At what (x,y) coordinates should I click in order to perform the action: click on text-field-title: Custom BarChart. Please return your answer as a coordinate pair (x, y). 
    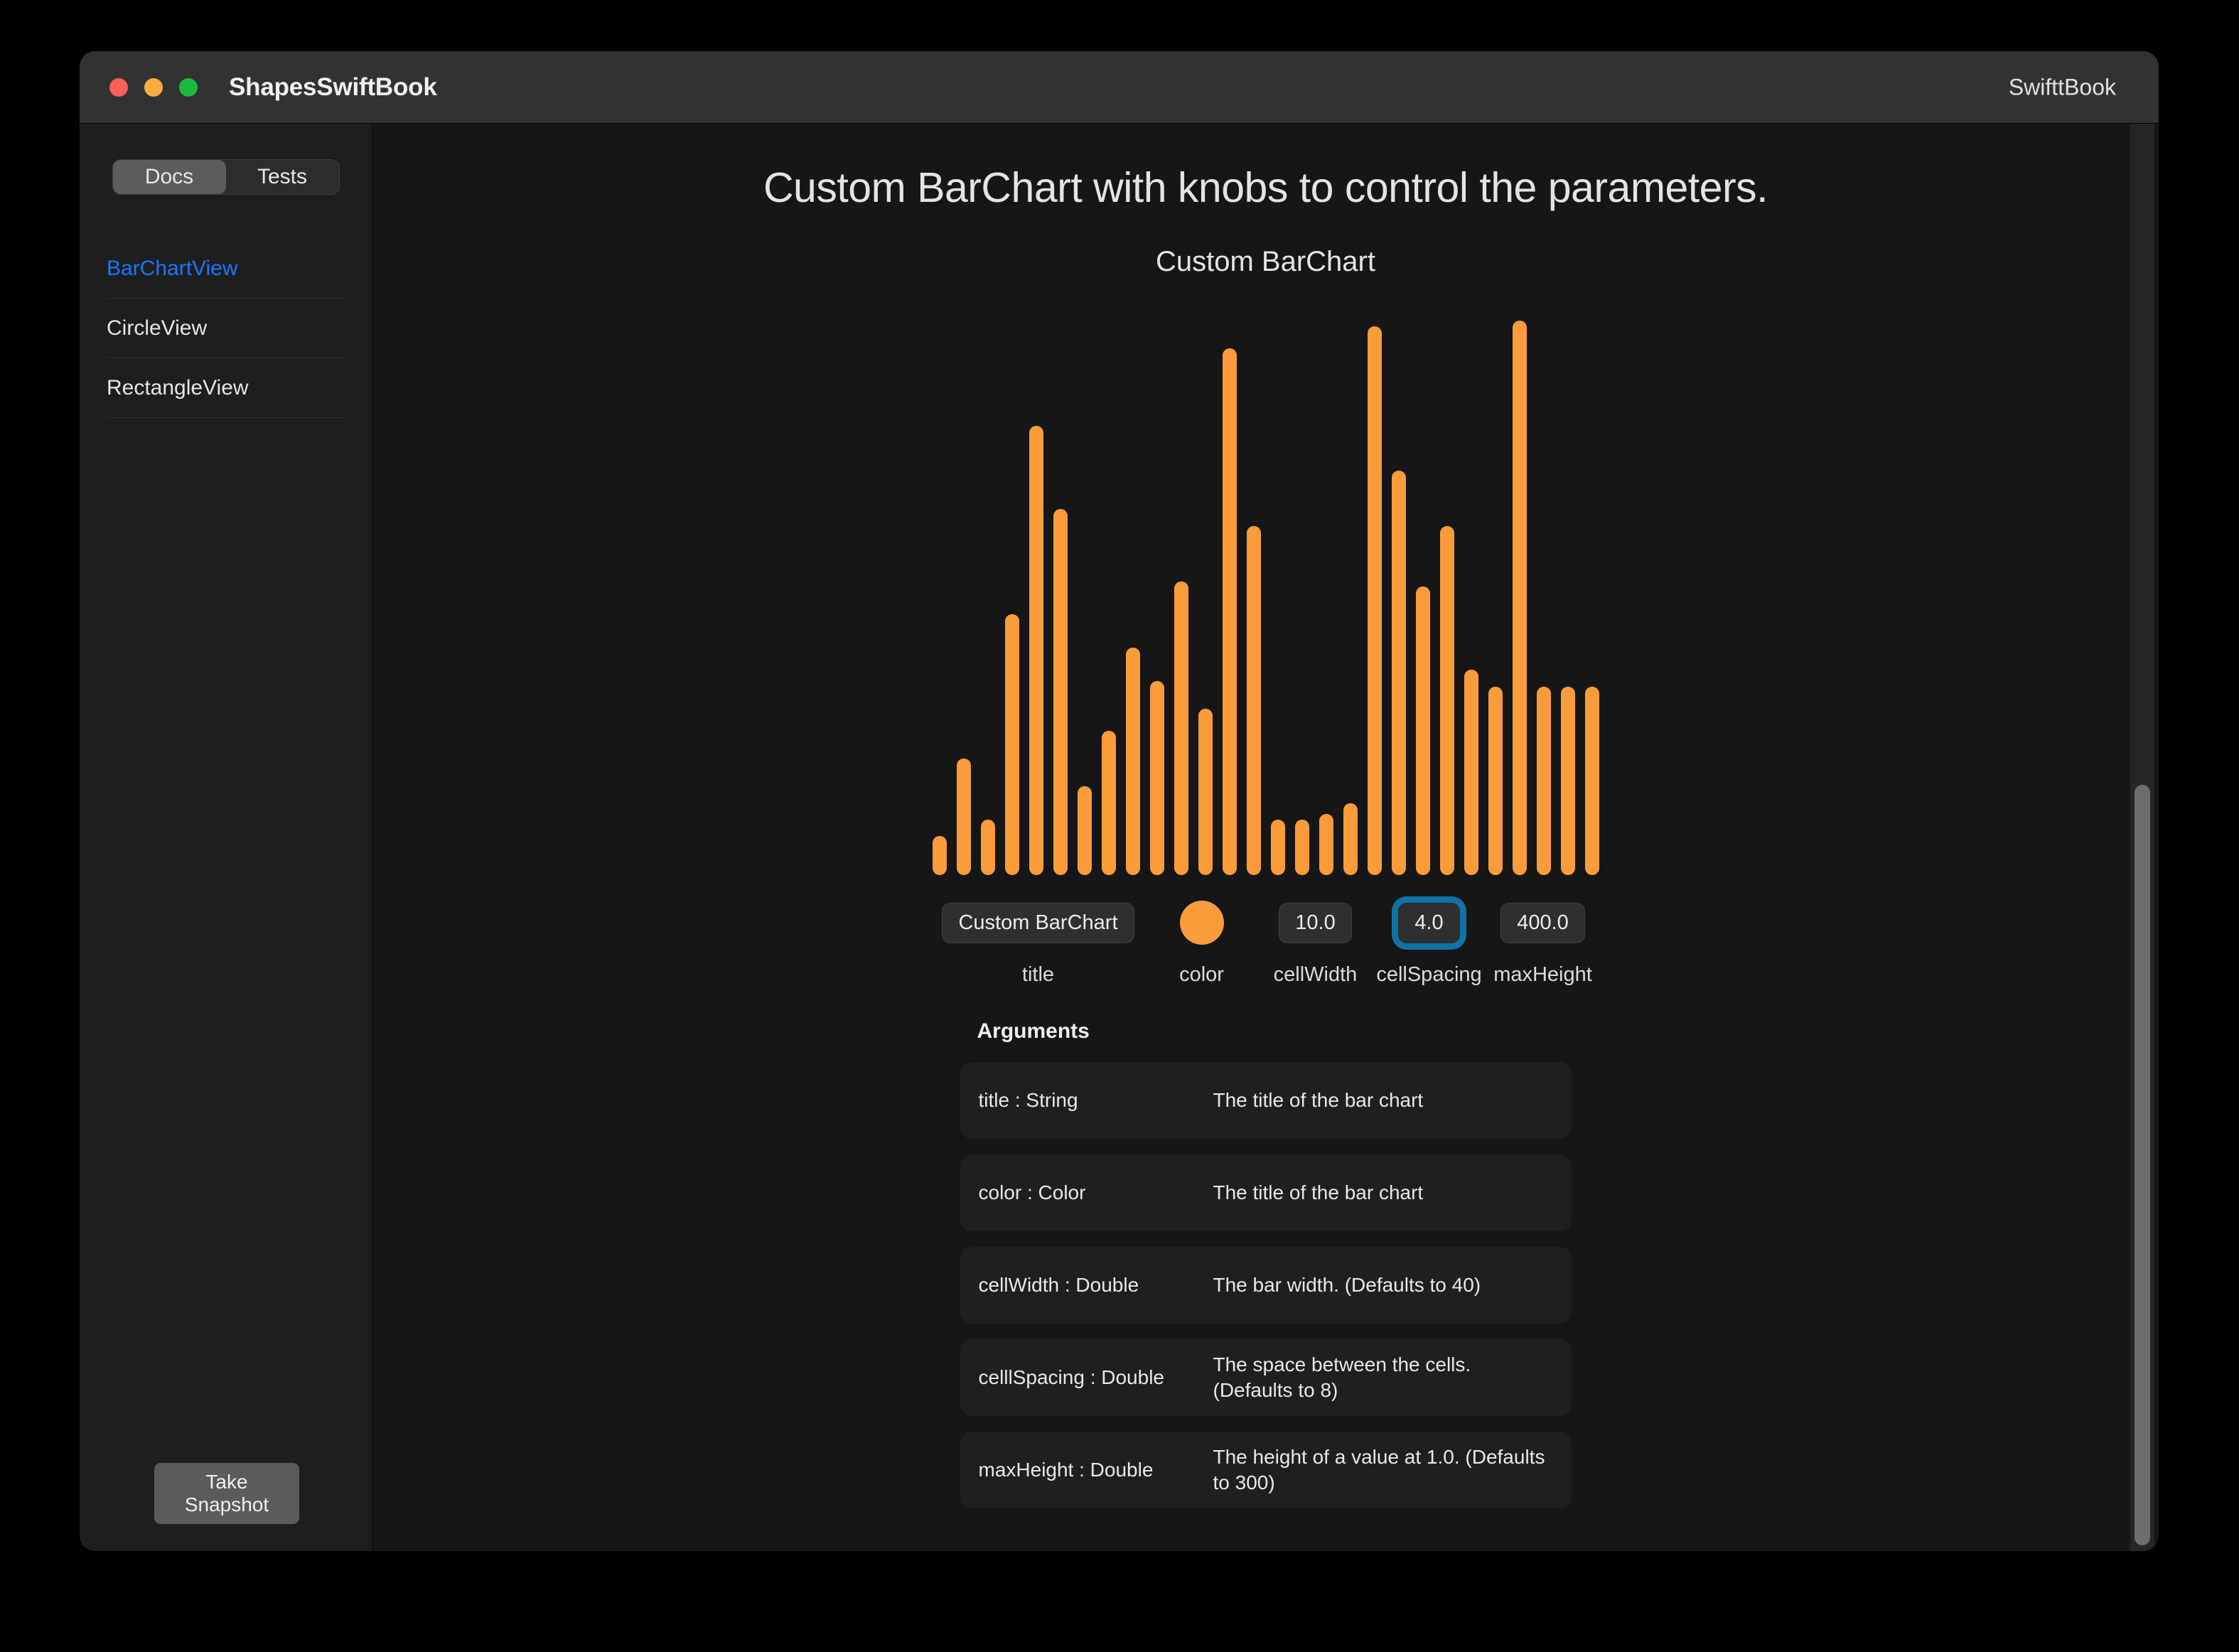
    Looking at the image, I should click on (1038, 922).